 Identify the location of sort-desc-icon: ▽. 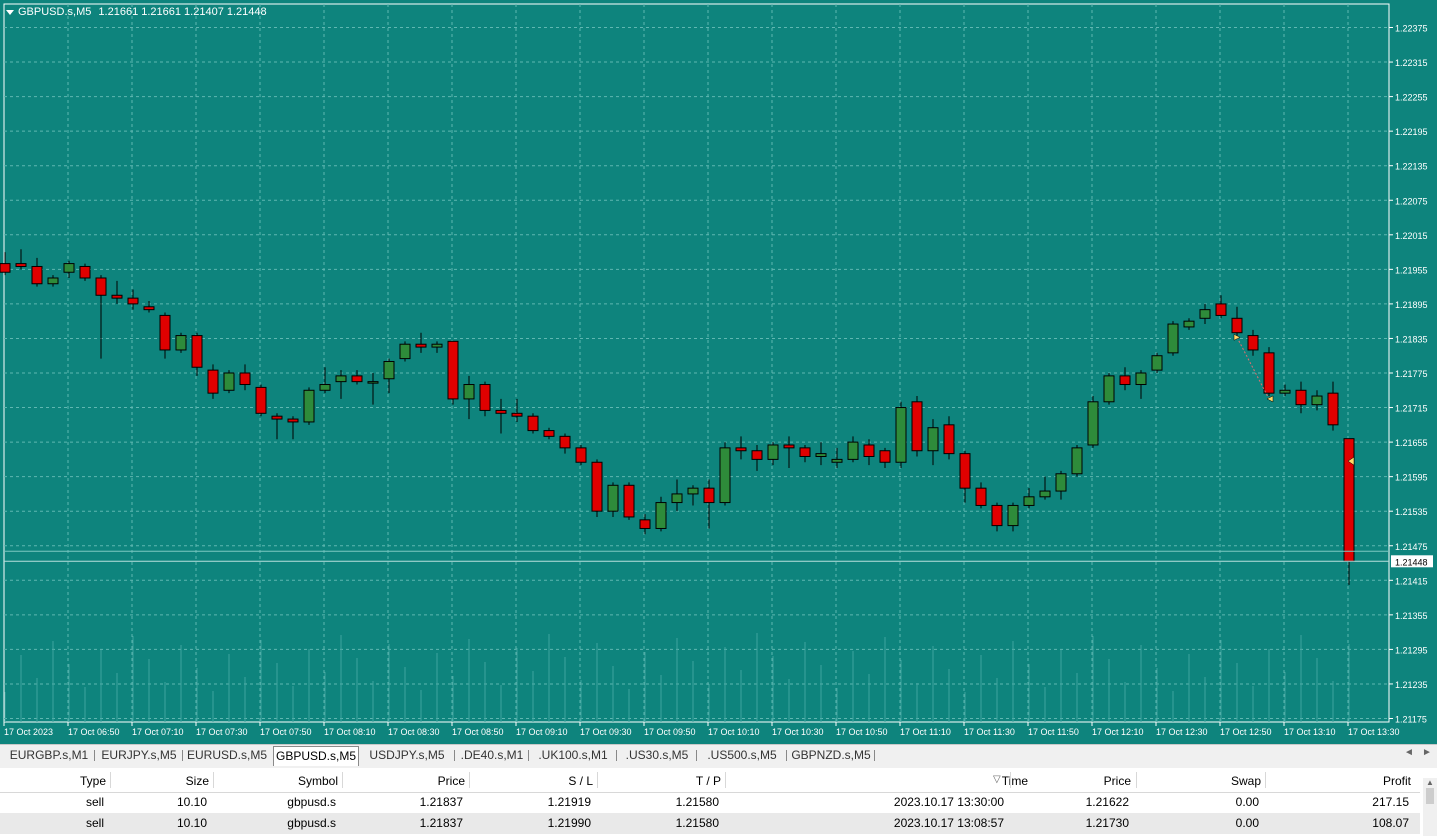
(997, 779).